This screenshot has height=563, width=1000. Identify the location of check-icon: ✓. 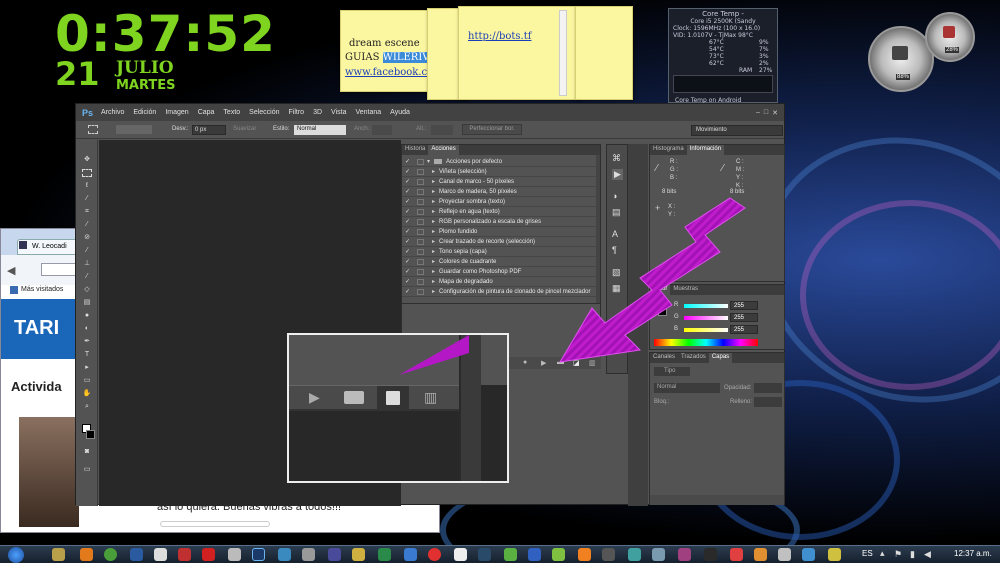
(409, 161).